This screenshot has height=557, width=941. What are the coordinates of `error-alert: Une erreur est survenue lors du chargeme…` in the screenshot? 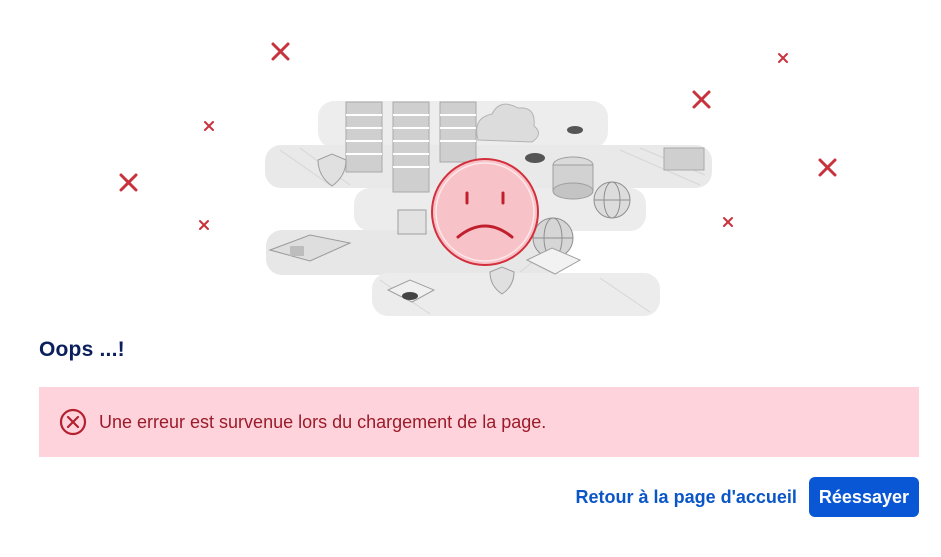 It's located at (479, 422).